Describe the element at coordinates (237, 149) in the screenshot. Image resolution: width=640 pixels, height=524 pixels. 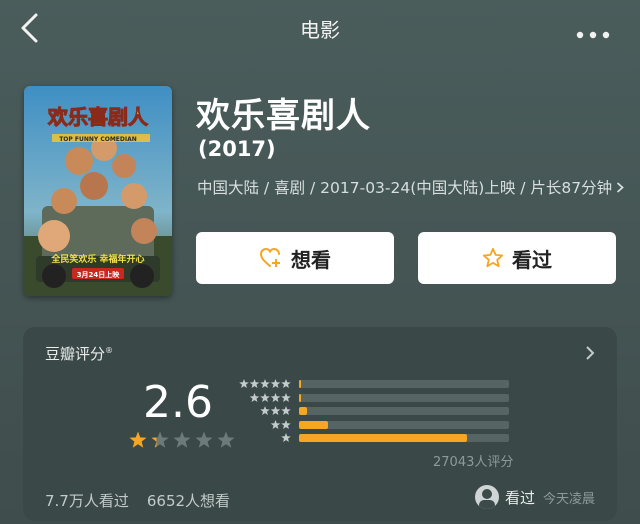
I see `movie-year: (2017)` at that location.